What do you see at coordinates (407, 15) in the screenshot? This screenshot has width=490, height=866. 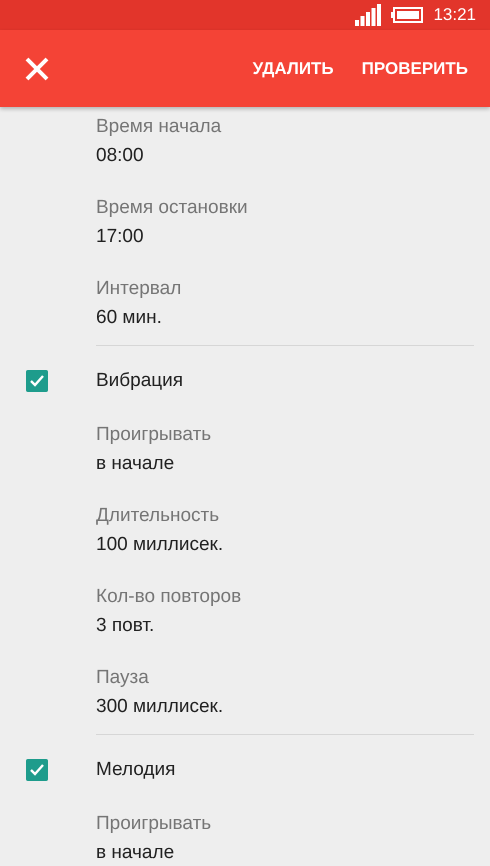 I see `battery-icon` at bounding box center [407, 15].